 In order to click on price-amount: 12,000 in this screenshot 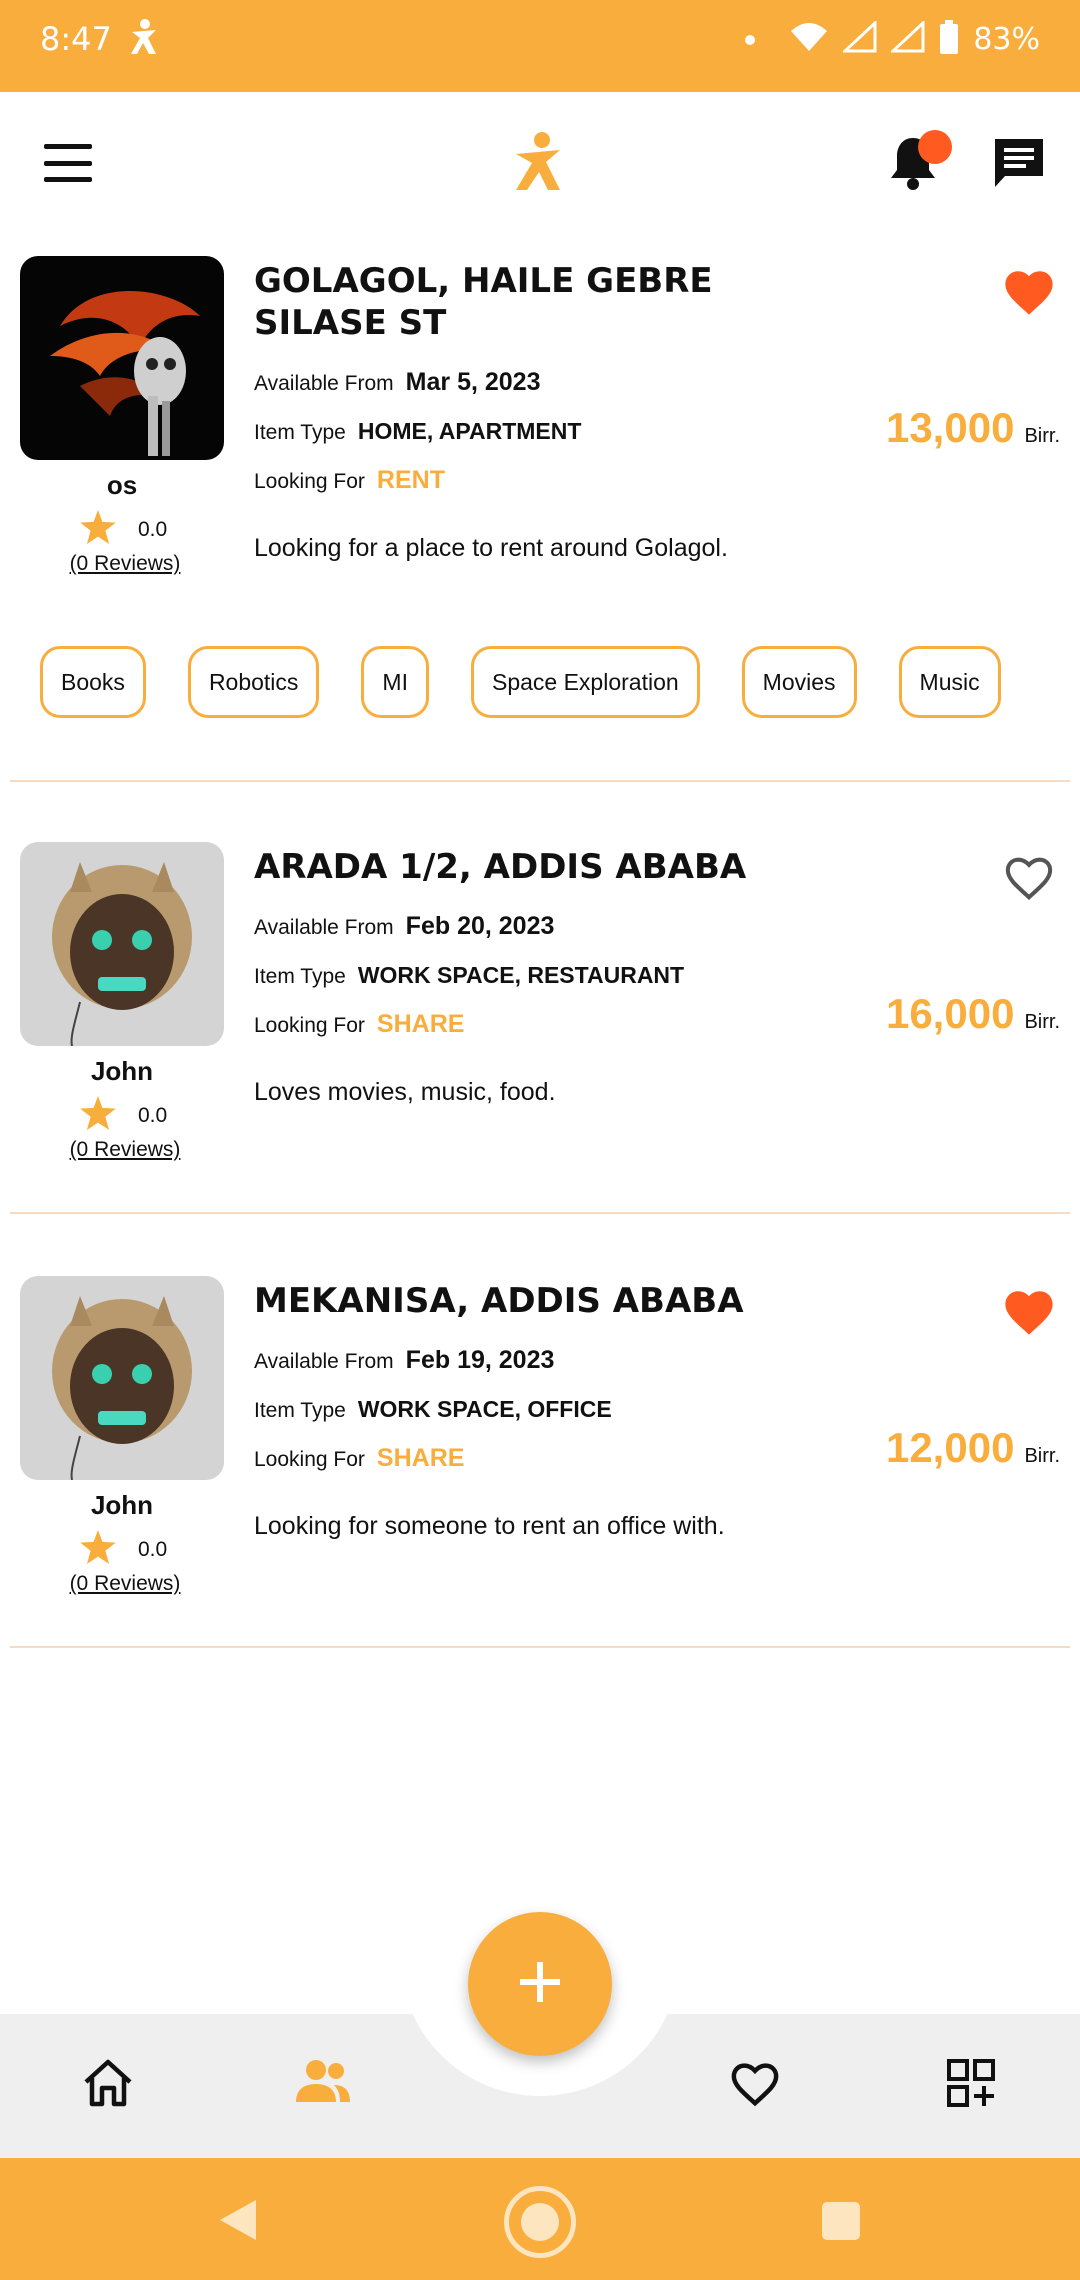, I will do `click(950, 1447)`.